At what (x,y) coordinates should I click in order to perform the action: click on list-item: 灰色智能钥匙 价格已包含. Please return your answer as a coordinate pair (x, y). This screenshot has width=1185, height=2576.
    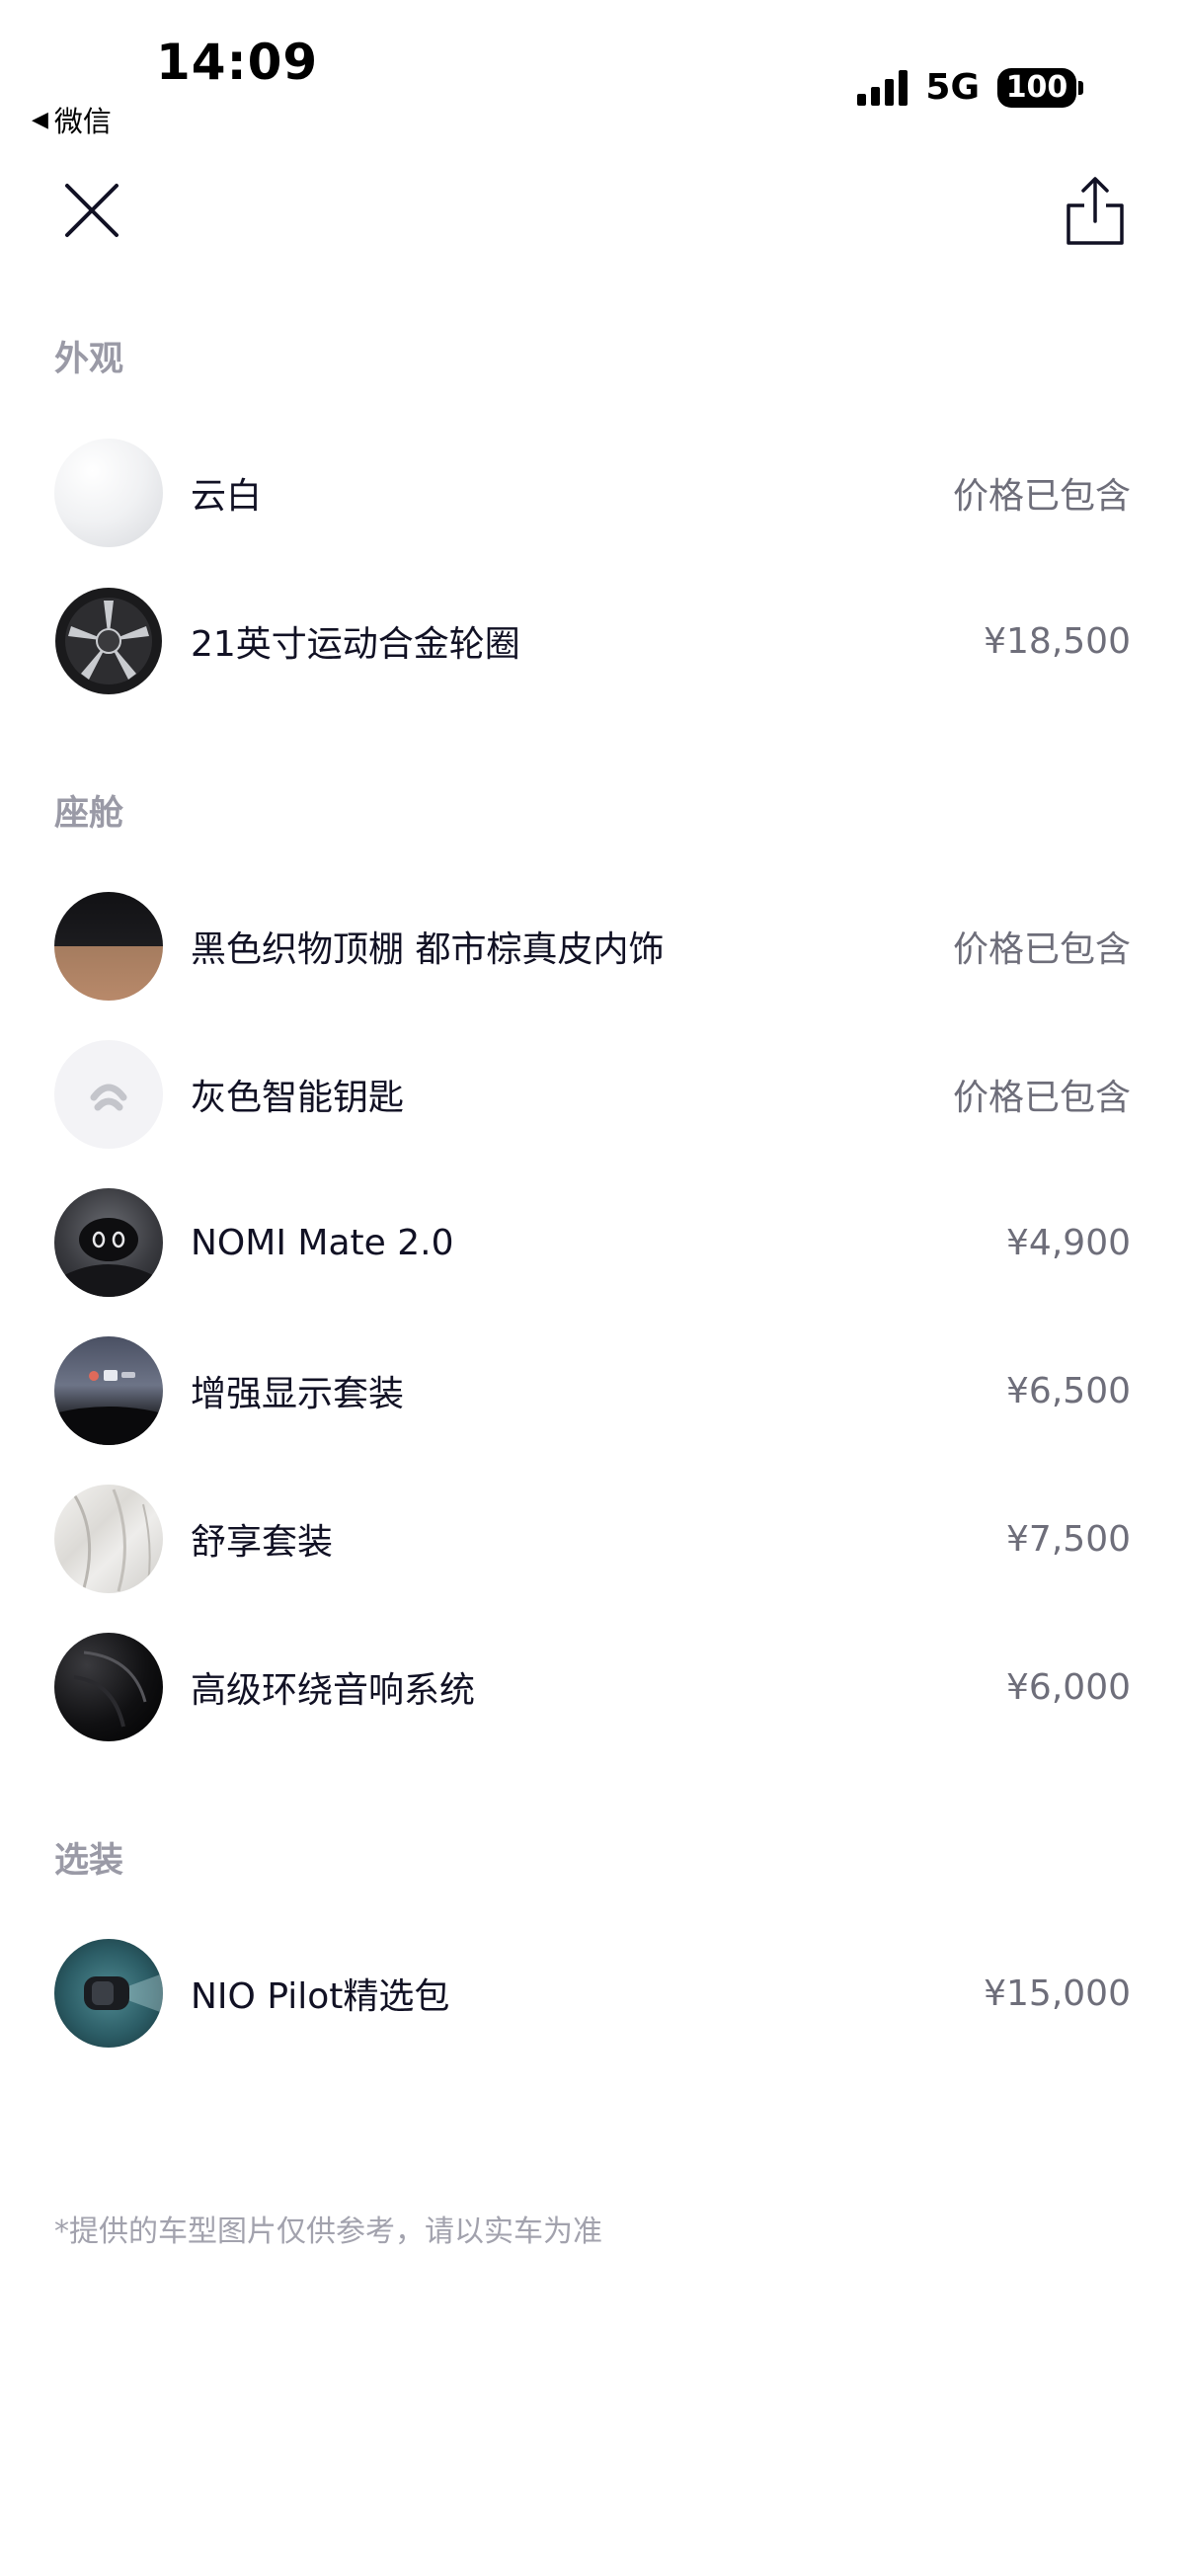
    Looking at the image, I should click on (592, 1094).